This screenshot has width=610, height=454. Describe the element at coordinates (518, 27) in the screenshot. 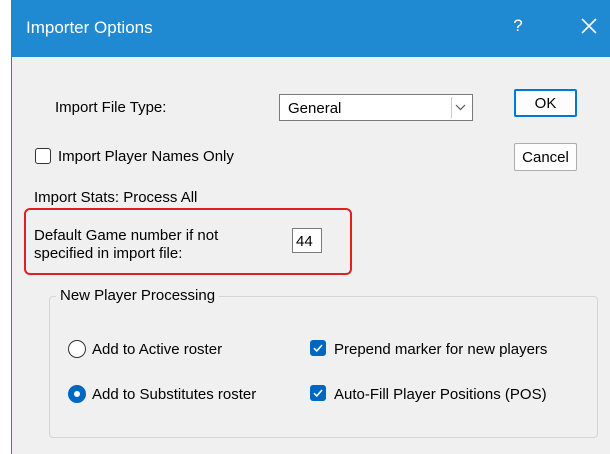

I see `help-button: ?` at that location.